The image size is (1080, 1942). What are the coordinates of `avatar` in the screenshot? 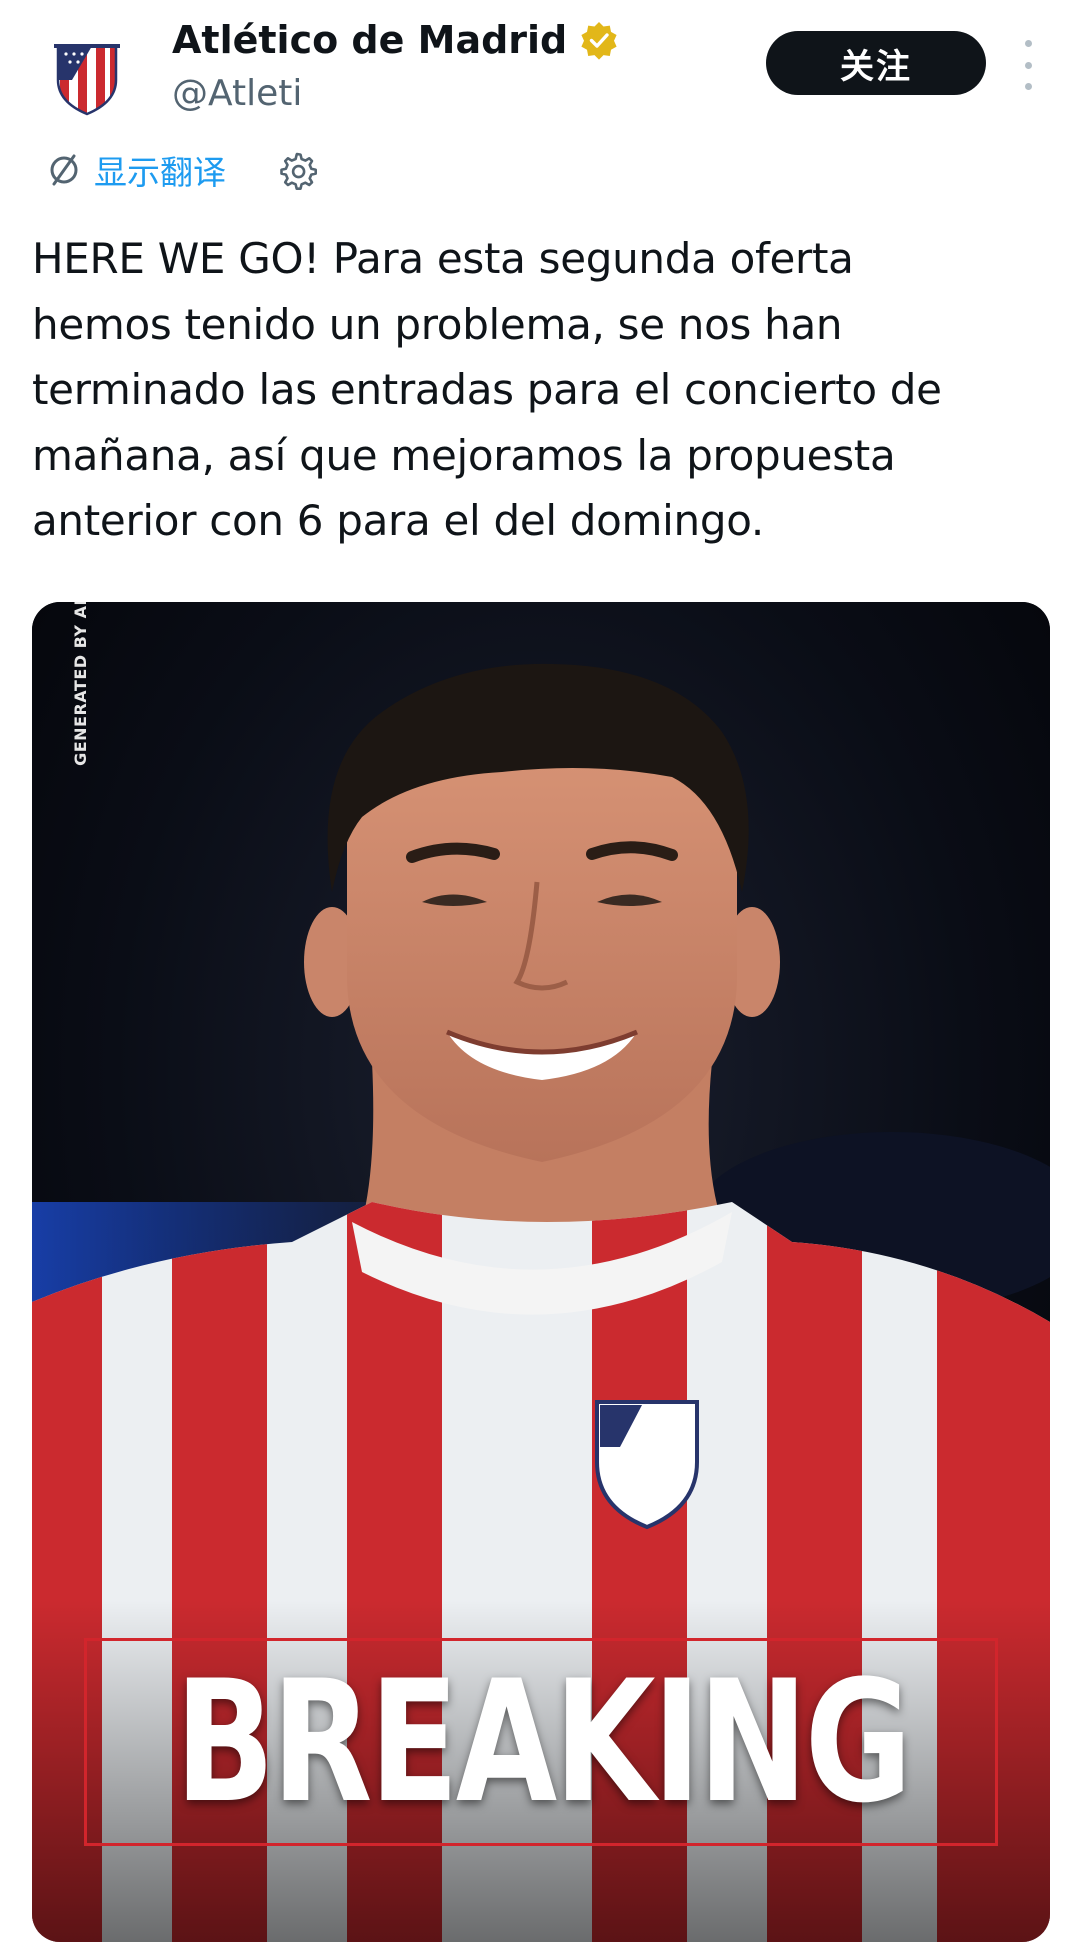 It's located at (87, 76).